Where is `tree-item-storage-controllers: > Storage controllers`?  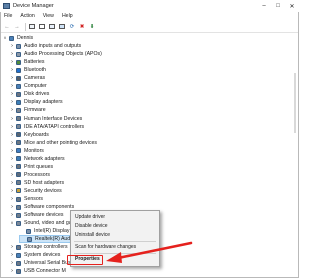
tree-item-storage-controllers: > Storage controllers is located at coordinates (38, 247).